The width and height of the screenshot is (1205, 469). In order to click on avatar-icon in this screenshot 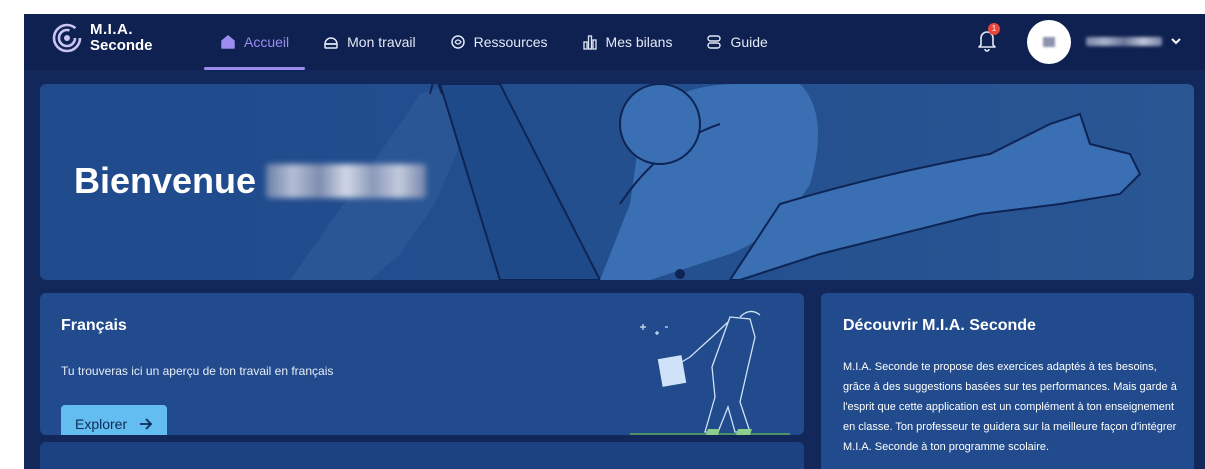, I will do `click(1049, 42)`.